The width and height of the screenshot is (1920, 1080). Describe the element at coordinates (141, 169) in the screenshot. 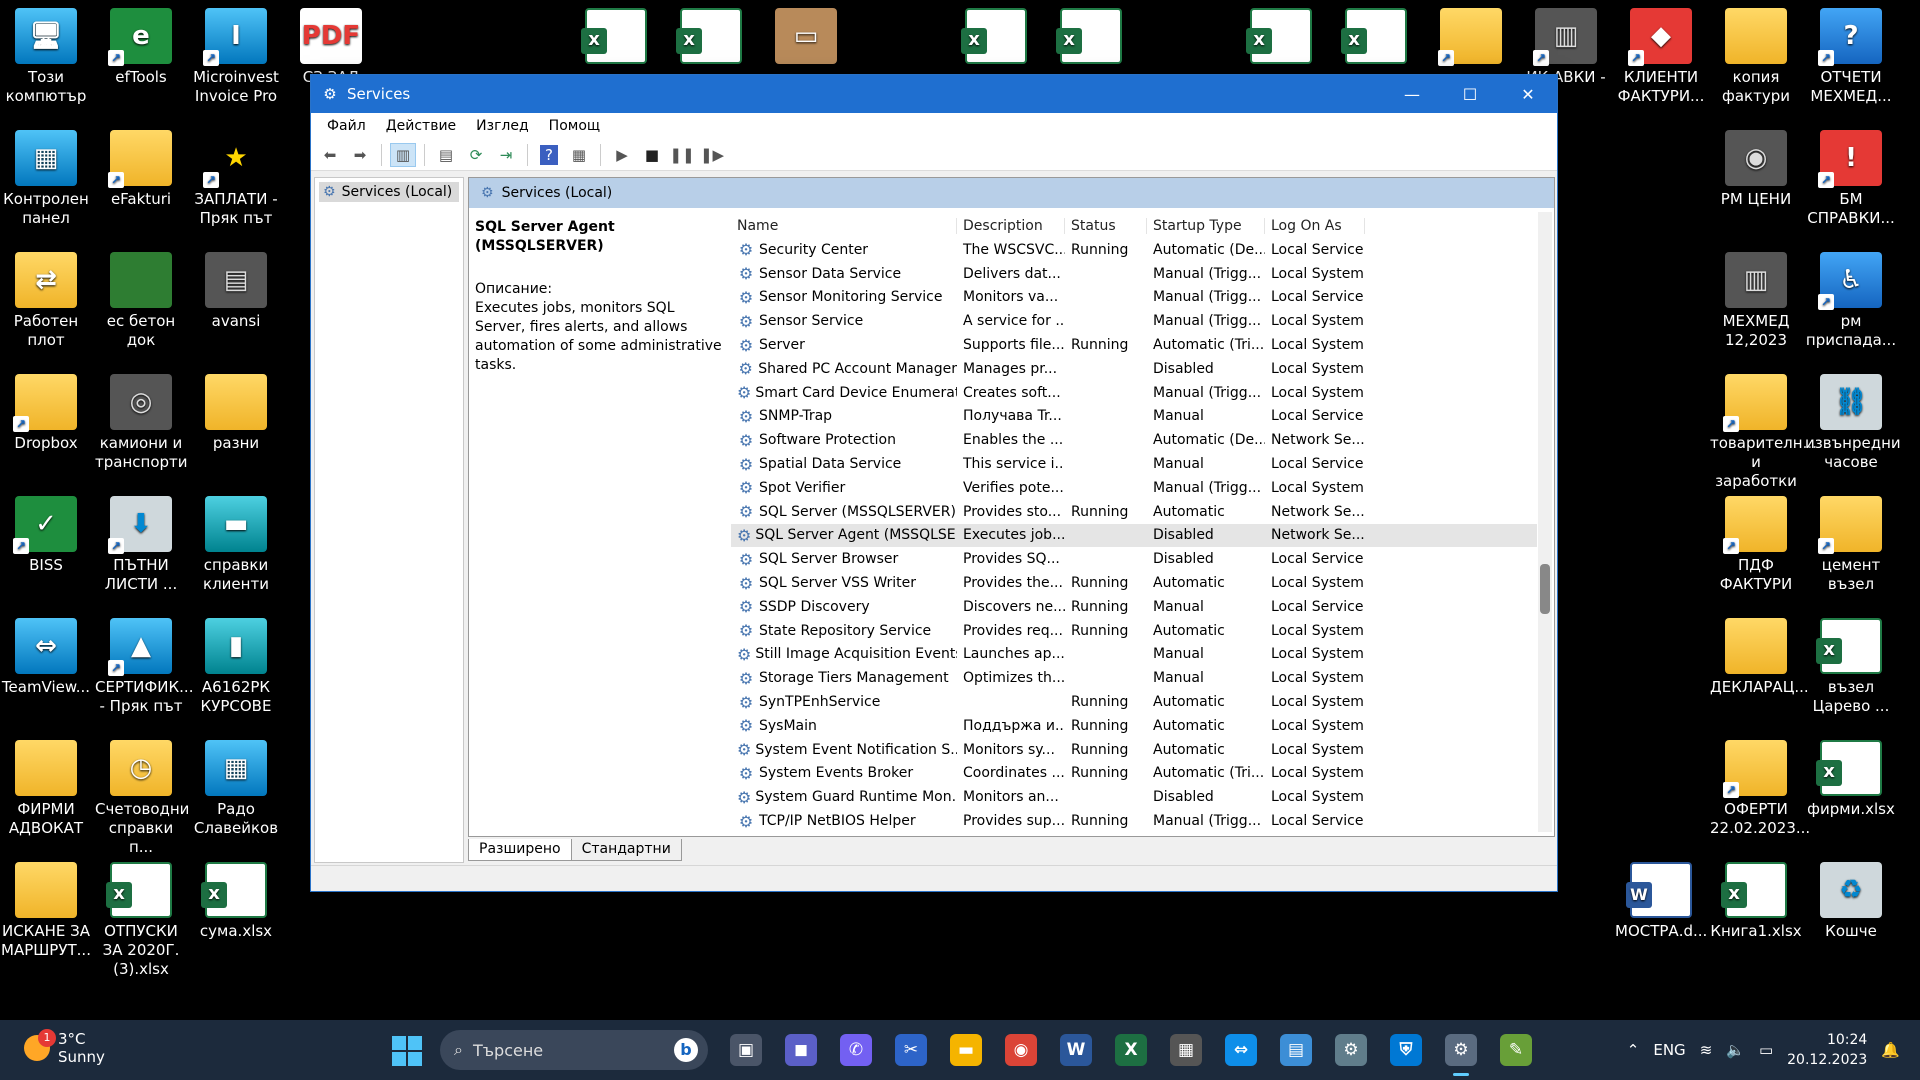

I see `desktop-icon: eFakturi` at that location.